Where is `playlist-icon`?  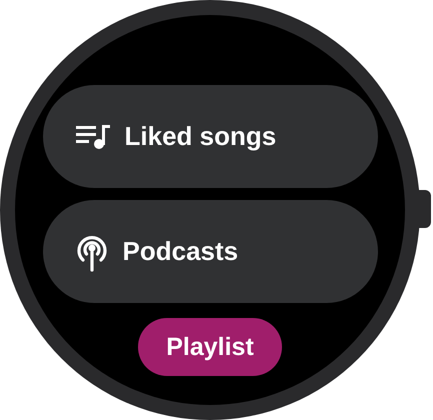 playlist-icon is located at coordinates (92, 136).